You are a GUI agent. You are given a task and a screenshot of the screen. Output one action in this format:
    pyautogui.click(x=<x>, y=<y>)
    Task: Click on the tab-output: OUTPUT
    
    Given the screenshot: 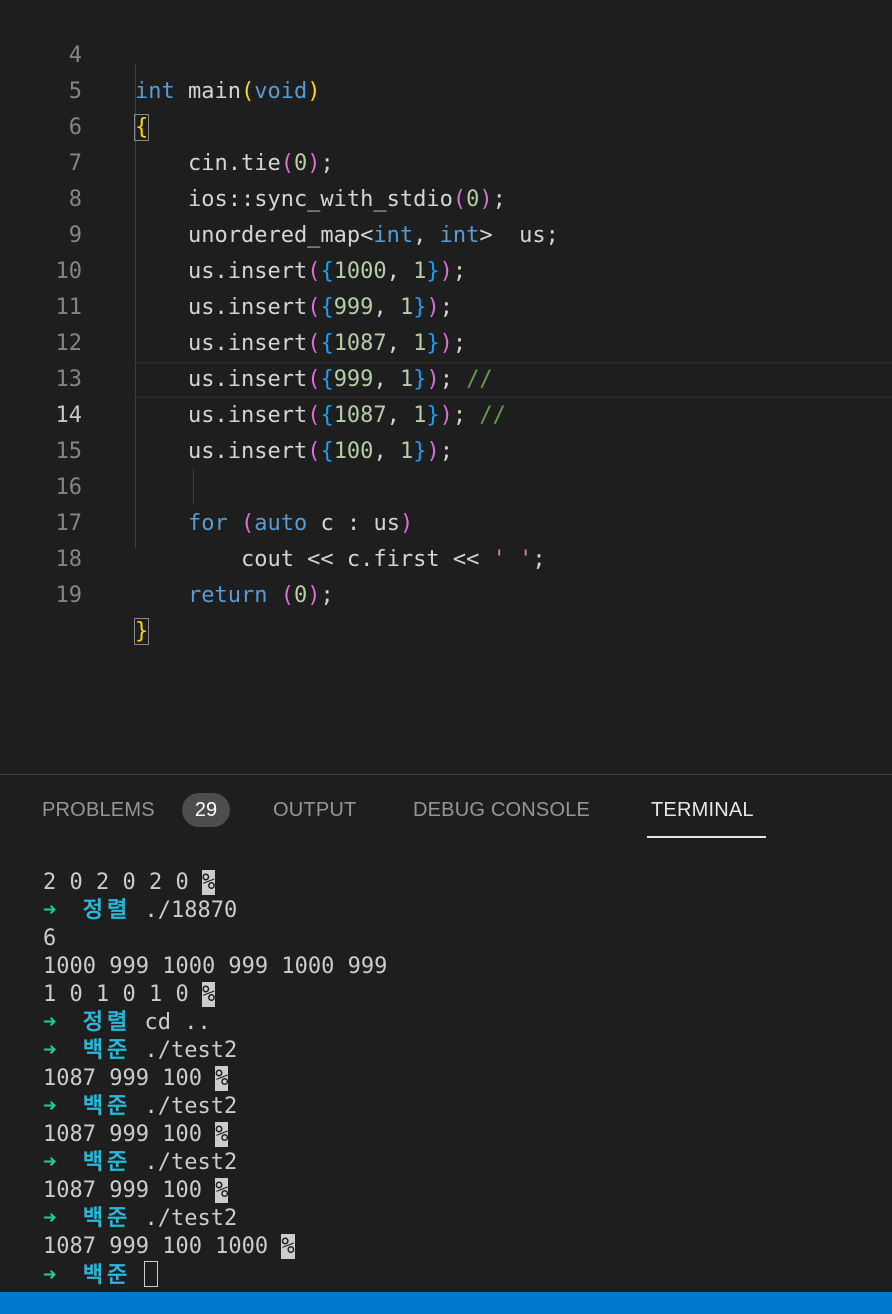 What is the action you would take?
    pyautogui.click(x=314, y=810)
    